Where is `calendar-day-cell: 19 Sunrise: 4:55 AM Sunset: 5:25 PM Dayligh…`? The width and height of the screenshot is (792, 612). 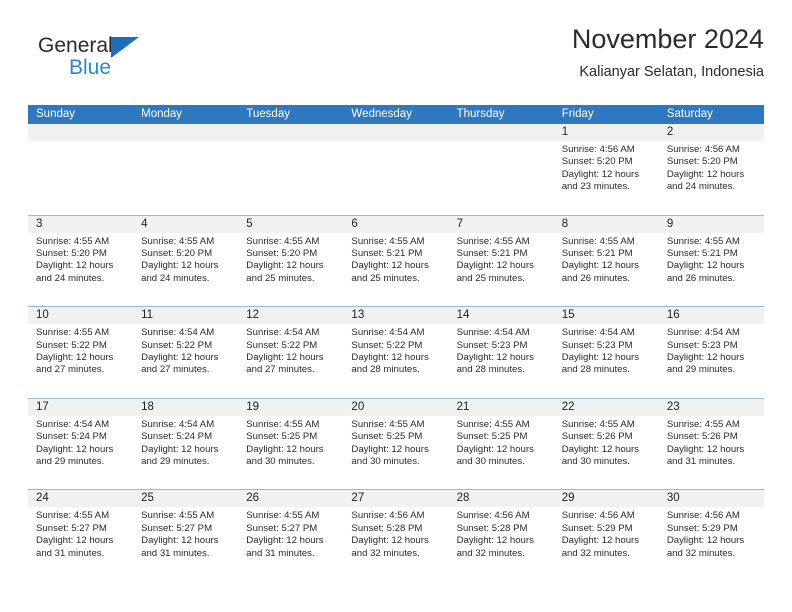
calendar-day-cell: 19 Sunrise: 4:55 AM Sunset: 5:25 PM Dayligh… is located at coordinates (291, 444).